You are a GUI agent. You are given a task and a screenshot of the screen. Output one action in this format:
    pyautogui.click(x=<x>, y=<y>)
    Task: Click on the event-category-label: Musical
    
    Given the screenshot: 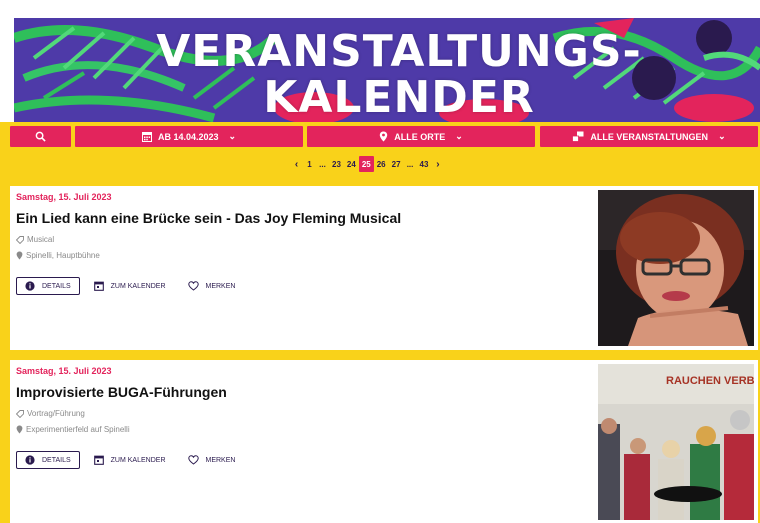 What is the action you would take?
    pyautogui.click(x=41, y=239)
    